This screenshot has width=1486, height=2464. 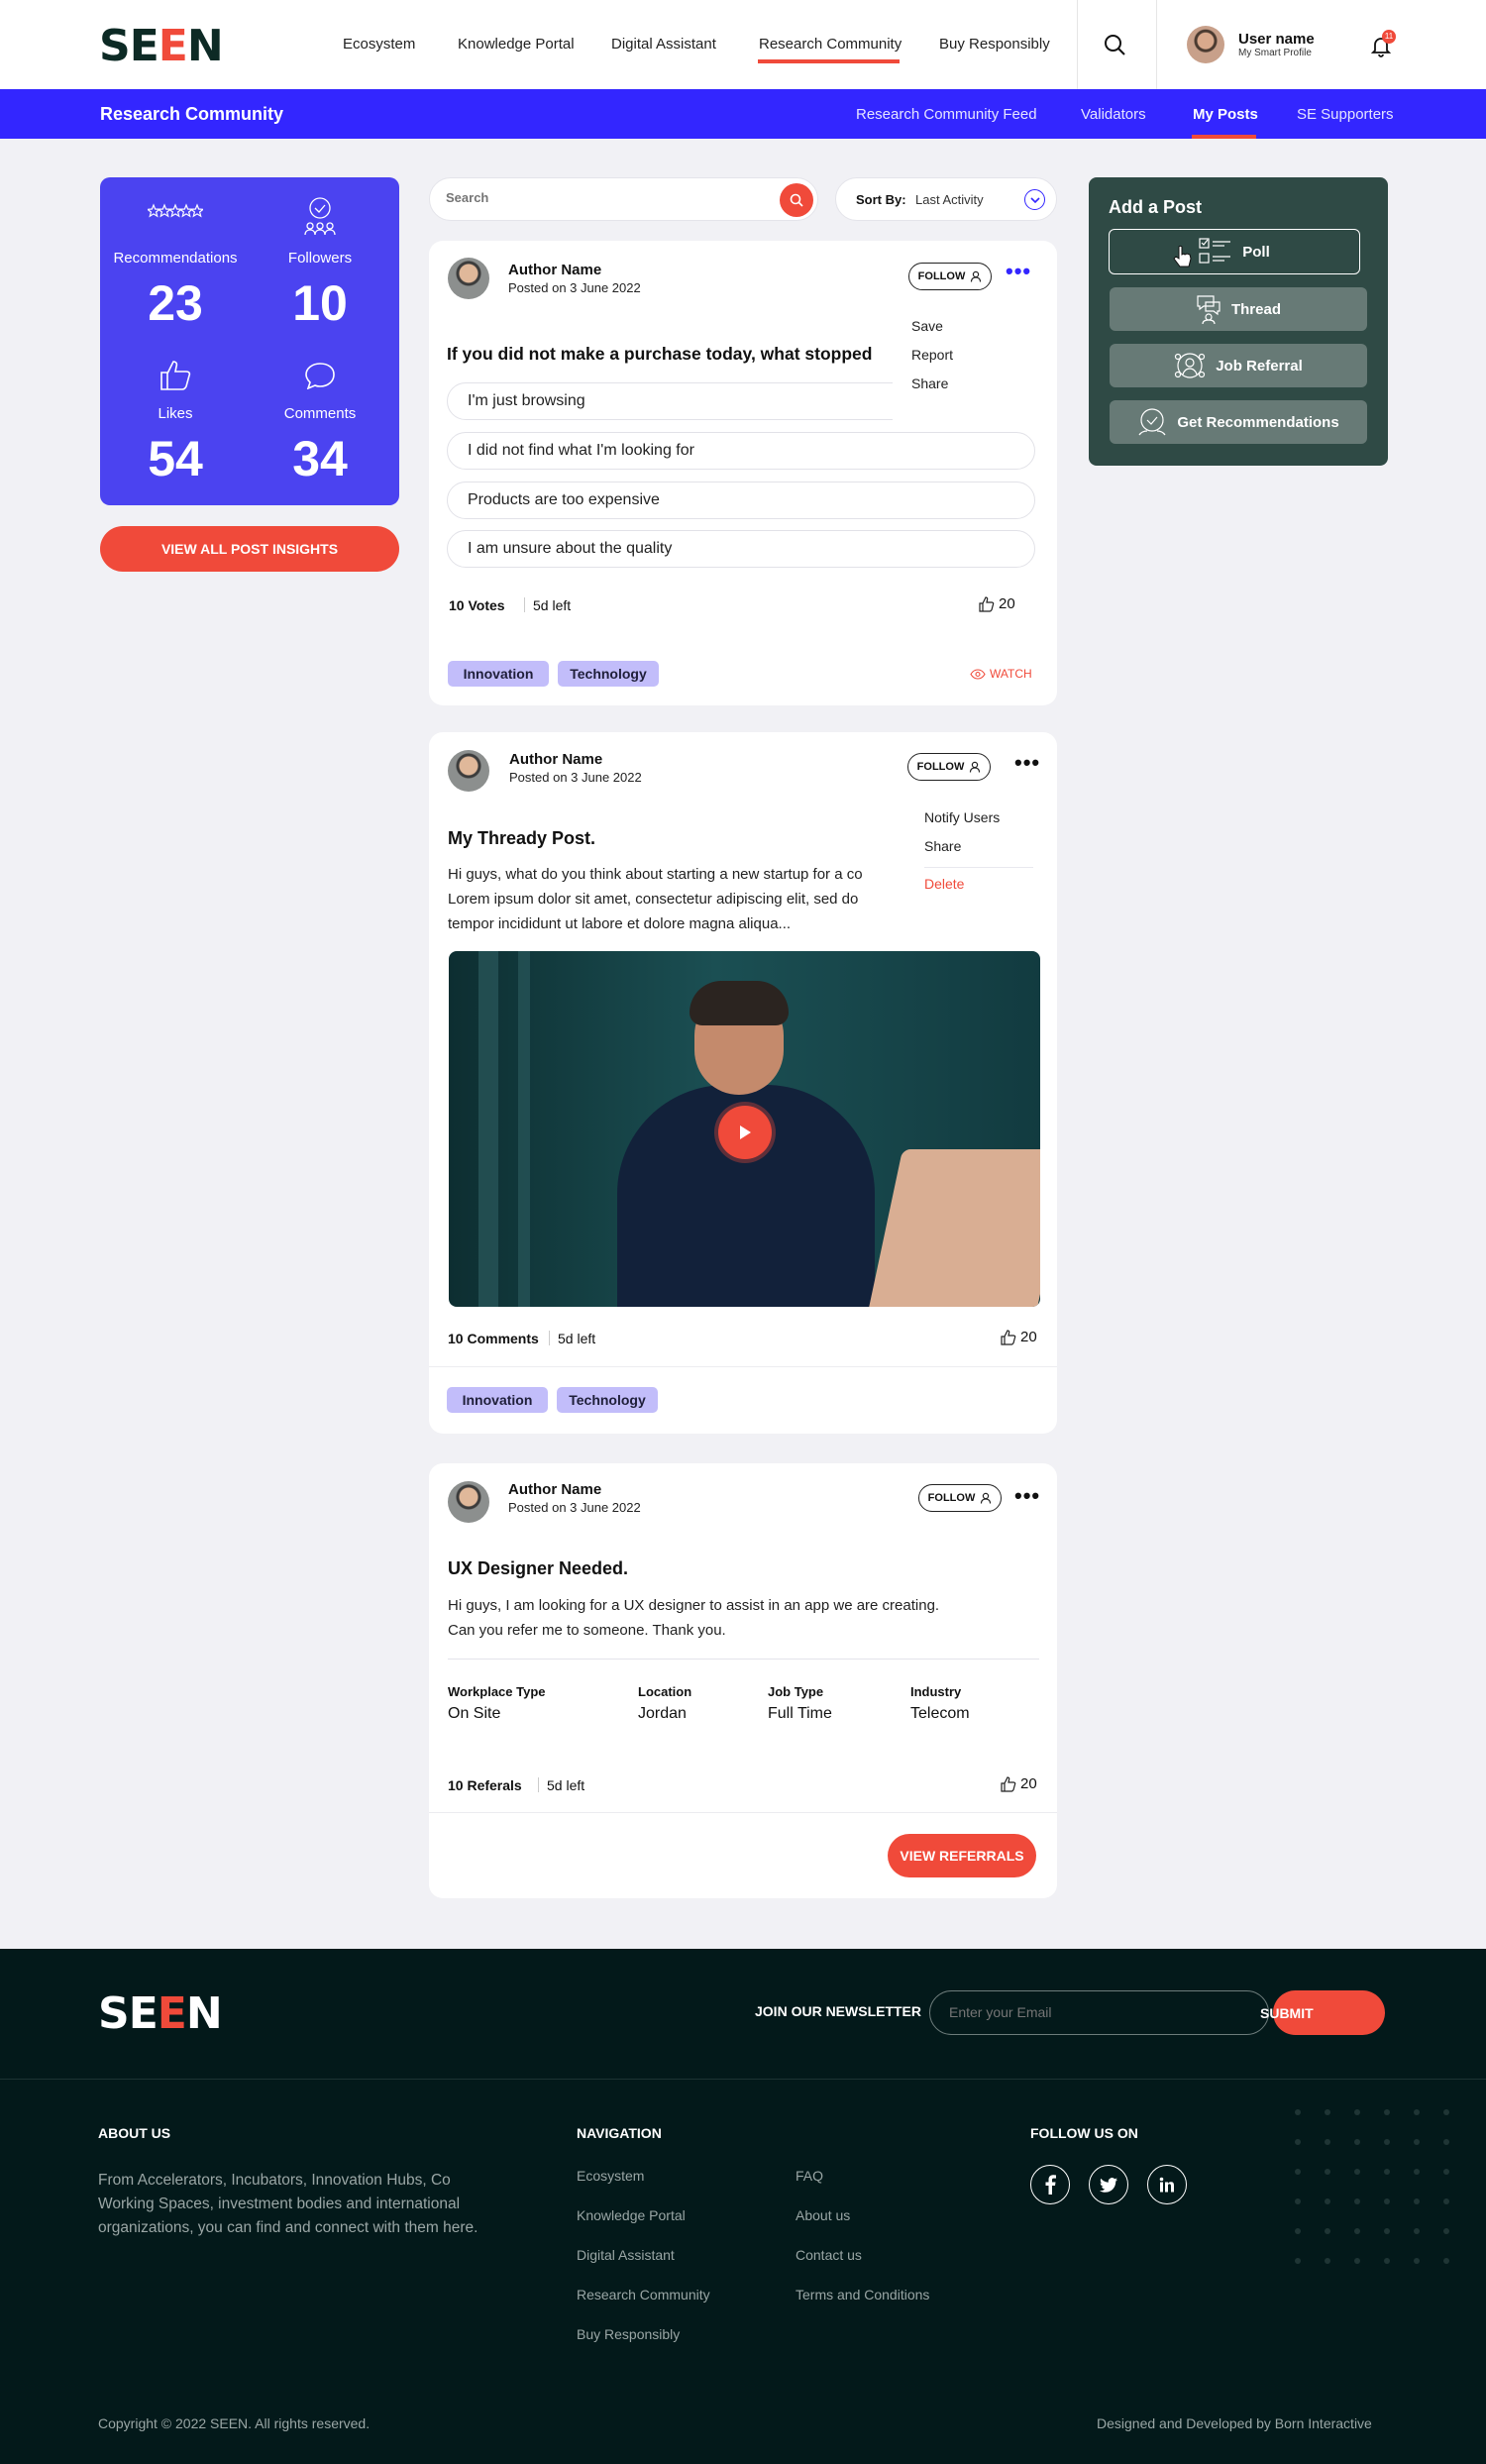 What do you see at coordinates (976, 332) in the screenshot?
I see `menu-save: Save` at bounding box center [976, 332].